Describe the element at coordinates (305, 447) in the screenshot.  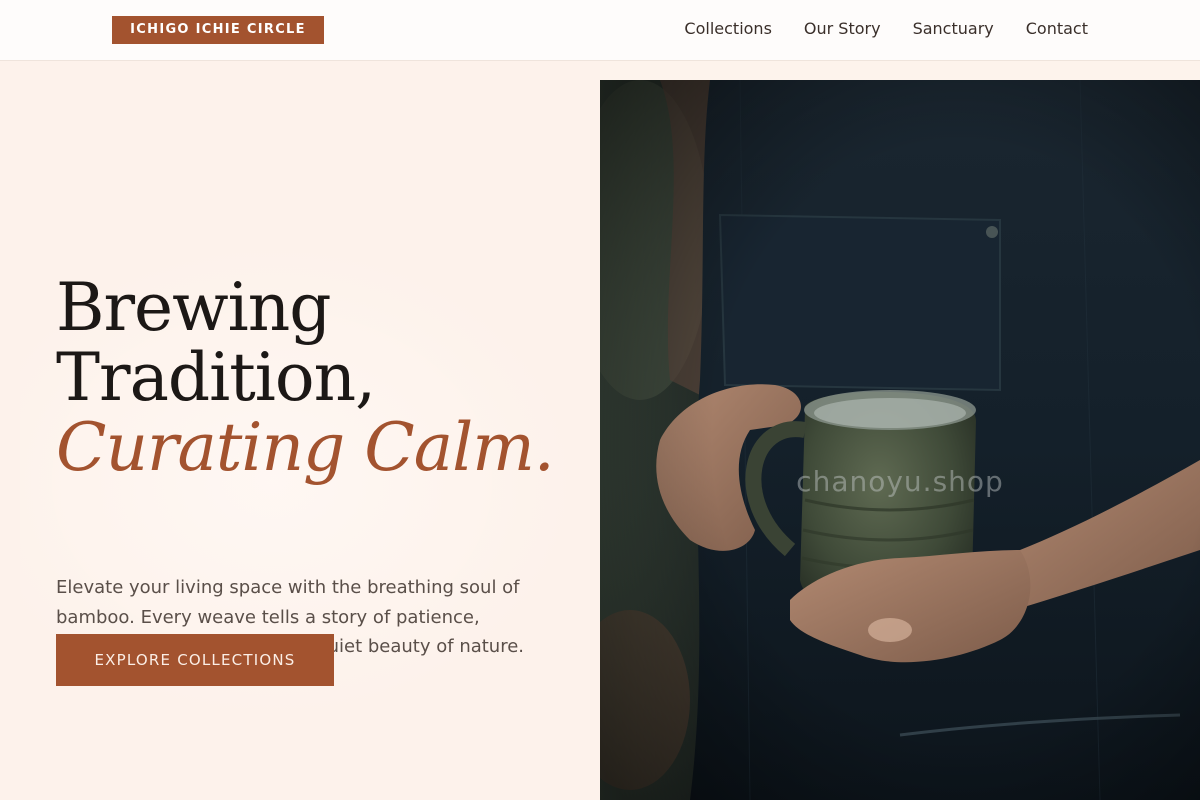
I see `headline-accent: Curating Calm.` at that location.